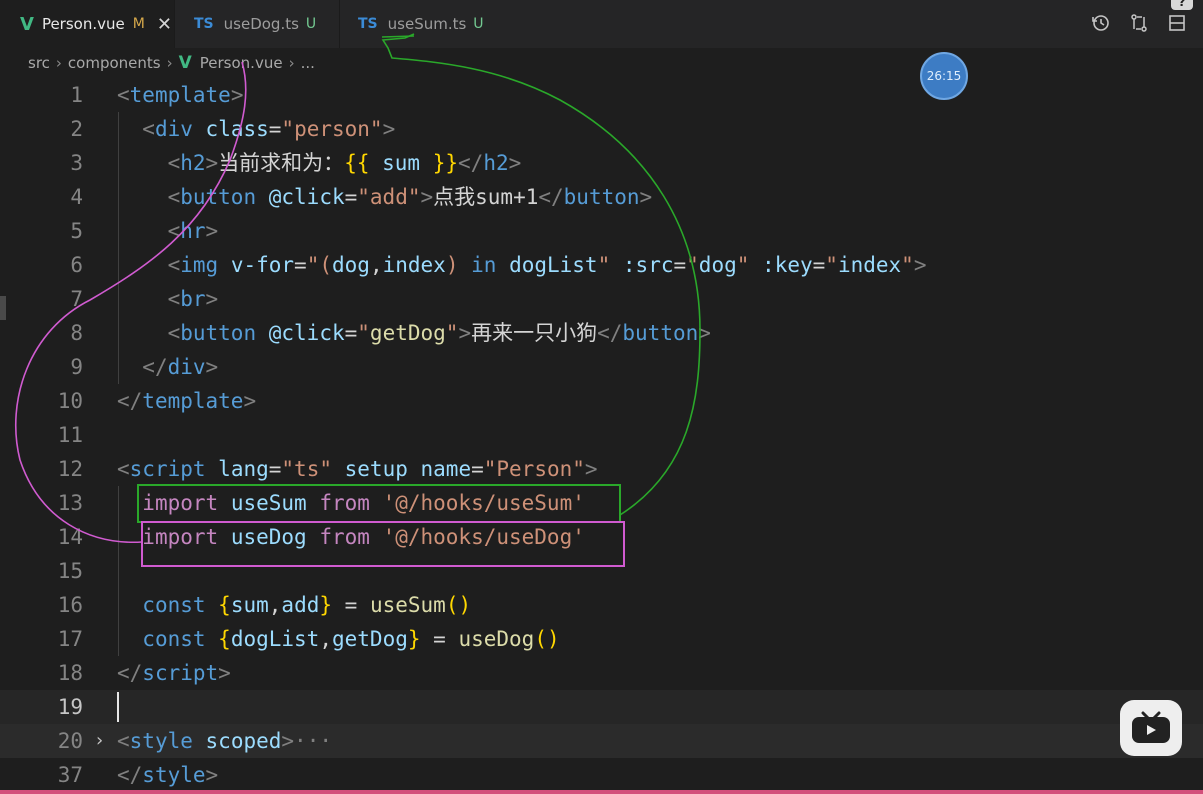 This screenshot has height=794, width=1203. I want to click on code-line: 2 <div class="person">, so click(601, 129).